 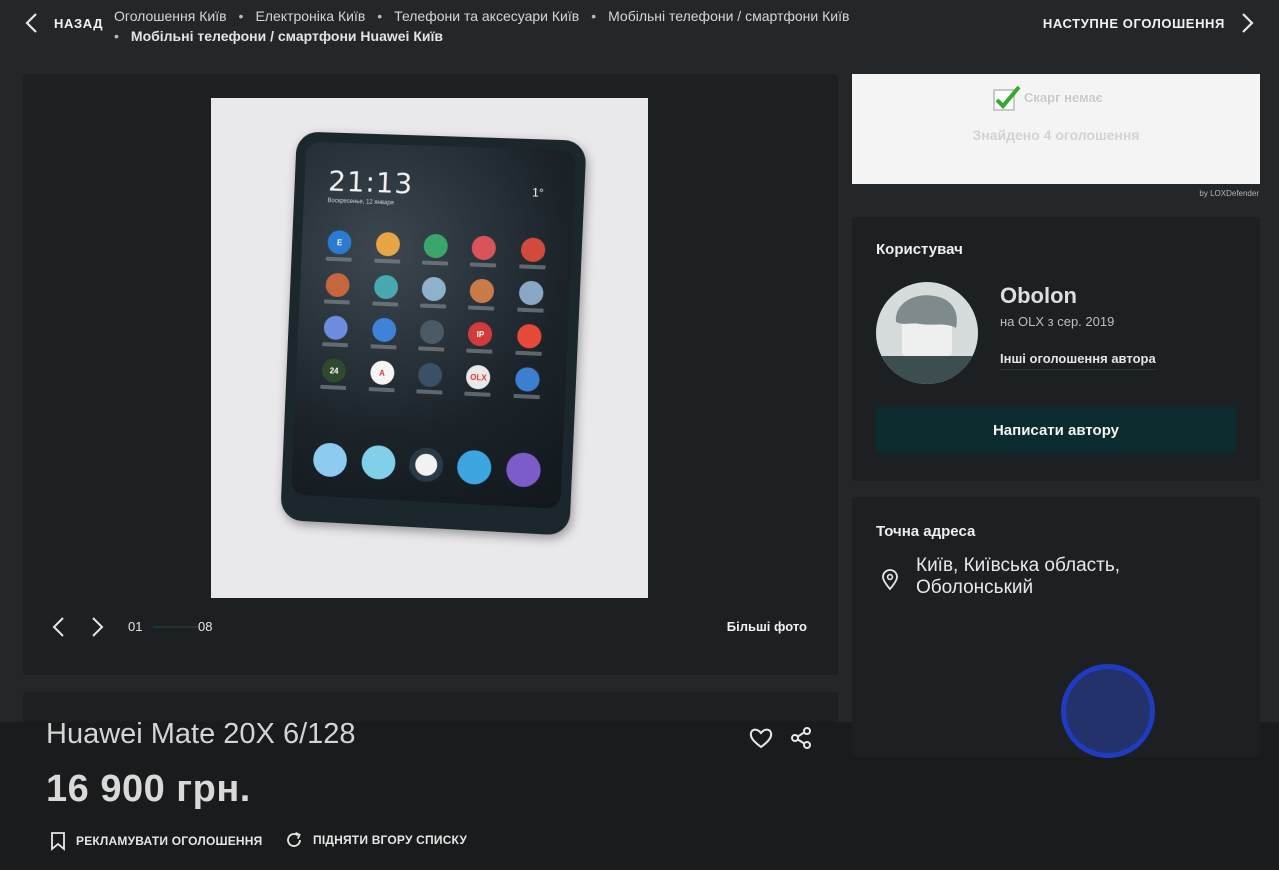 What do you see at coordinates (382, 373) in the screenshot?
I see `phone-app-icon: А` at bounding box center [382, 373].